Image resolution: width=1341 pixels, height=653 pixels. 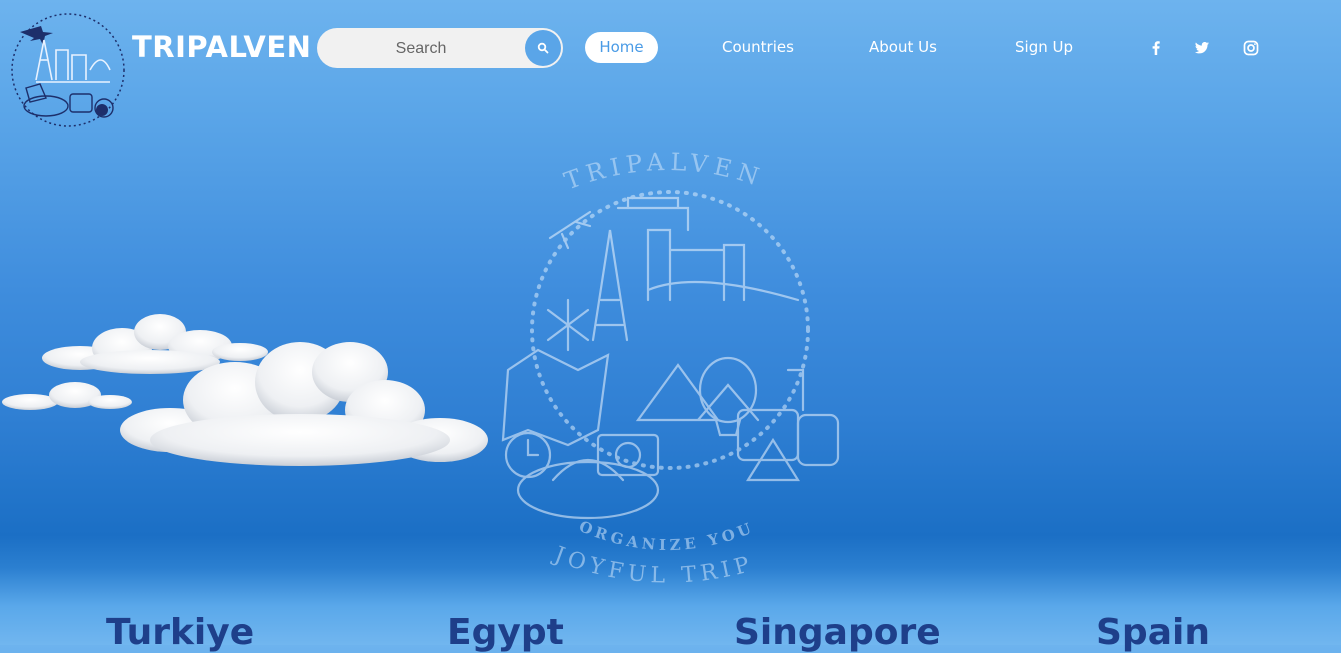 What do you see at coordinates (245, 390) in the screenshot?
I see `clouds-illustration` at bounding box center [245, 390].